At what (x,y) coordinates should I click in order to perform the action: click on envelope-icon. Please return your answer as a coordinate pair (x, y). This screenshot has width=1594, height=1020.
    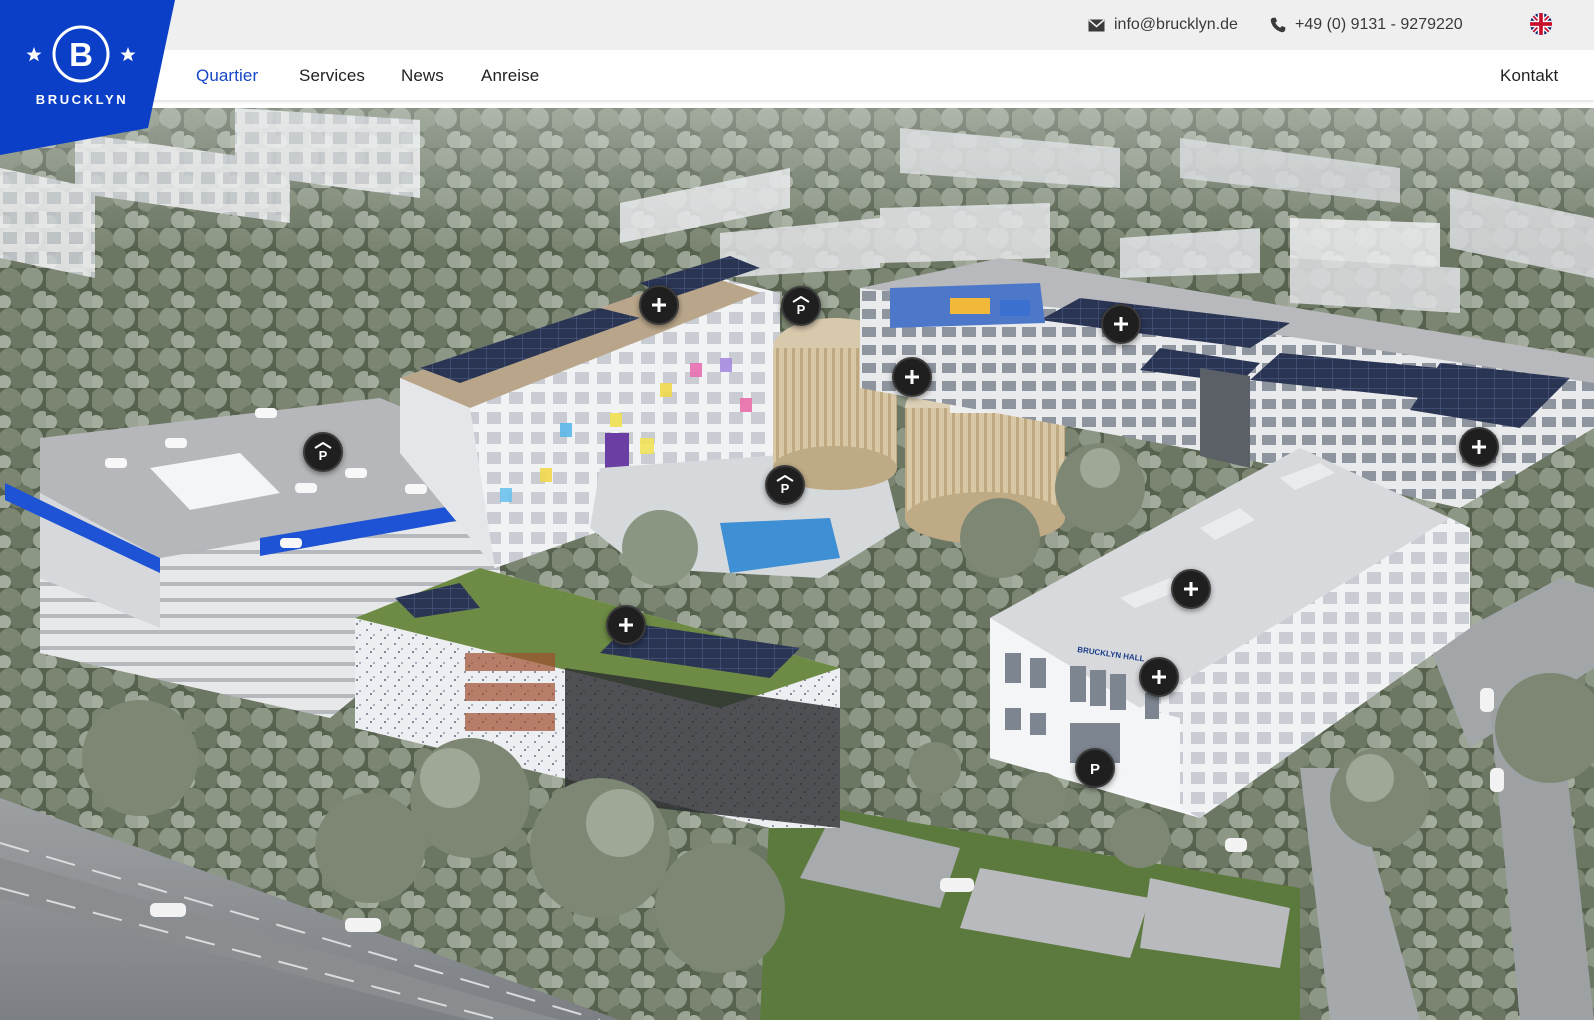
    Looking at the image, I should click on (1096, 24).